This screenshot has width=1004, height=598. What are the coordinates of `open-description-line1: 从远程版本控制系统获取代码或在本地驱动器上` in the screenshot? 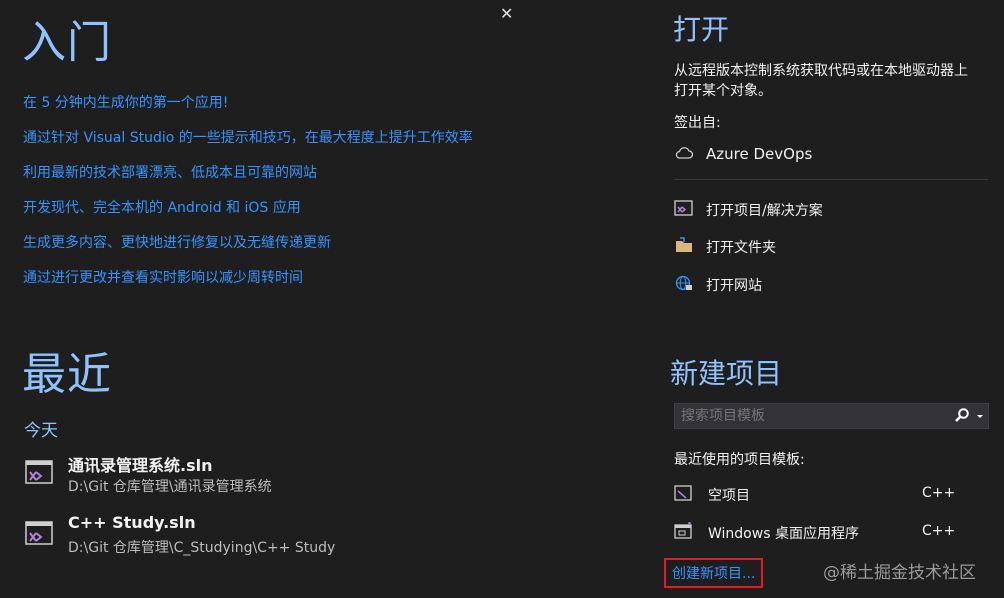 It's located at (821, 71).